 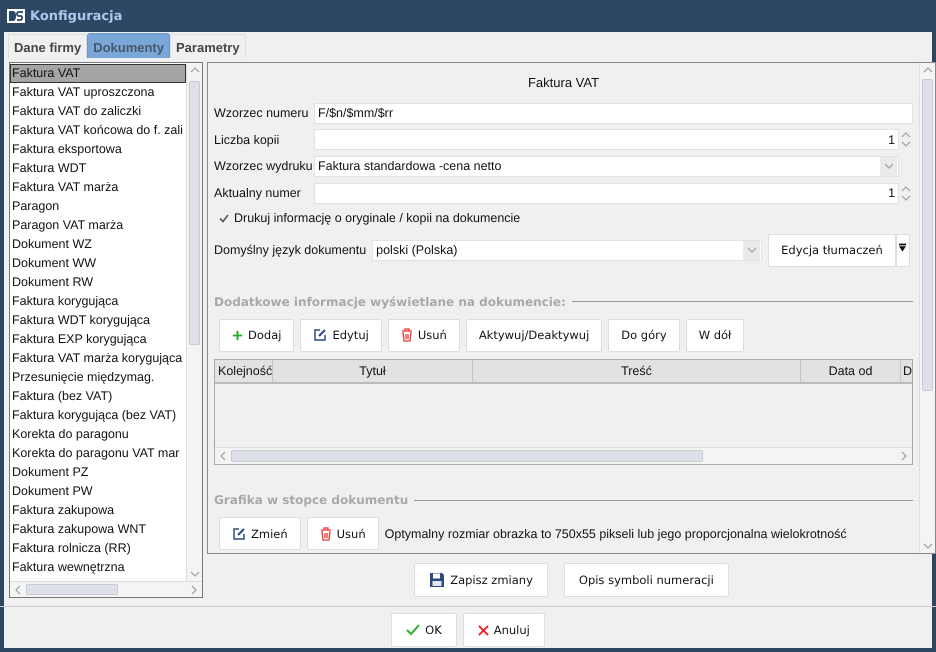 What do you see at coordinates (67, 225) in the screenshot?
I see `list-item: Paragon VAT marża` at bounding box center [67, 225].